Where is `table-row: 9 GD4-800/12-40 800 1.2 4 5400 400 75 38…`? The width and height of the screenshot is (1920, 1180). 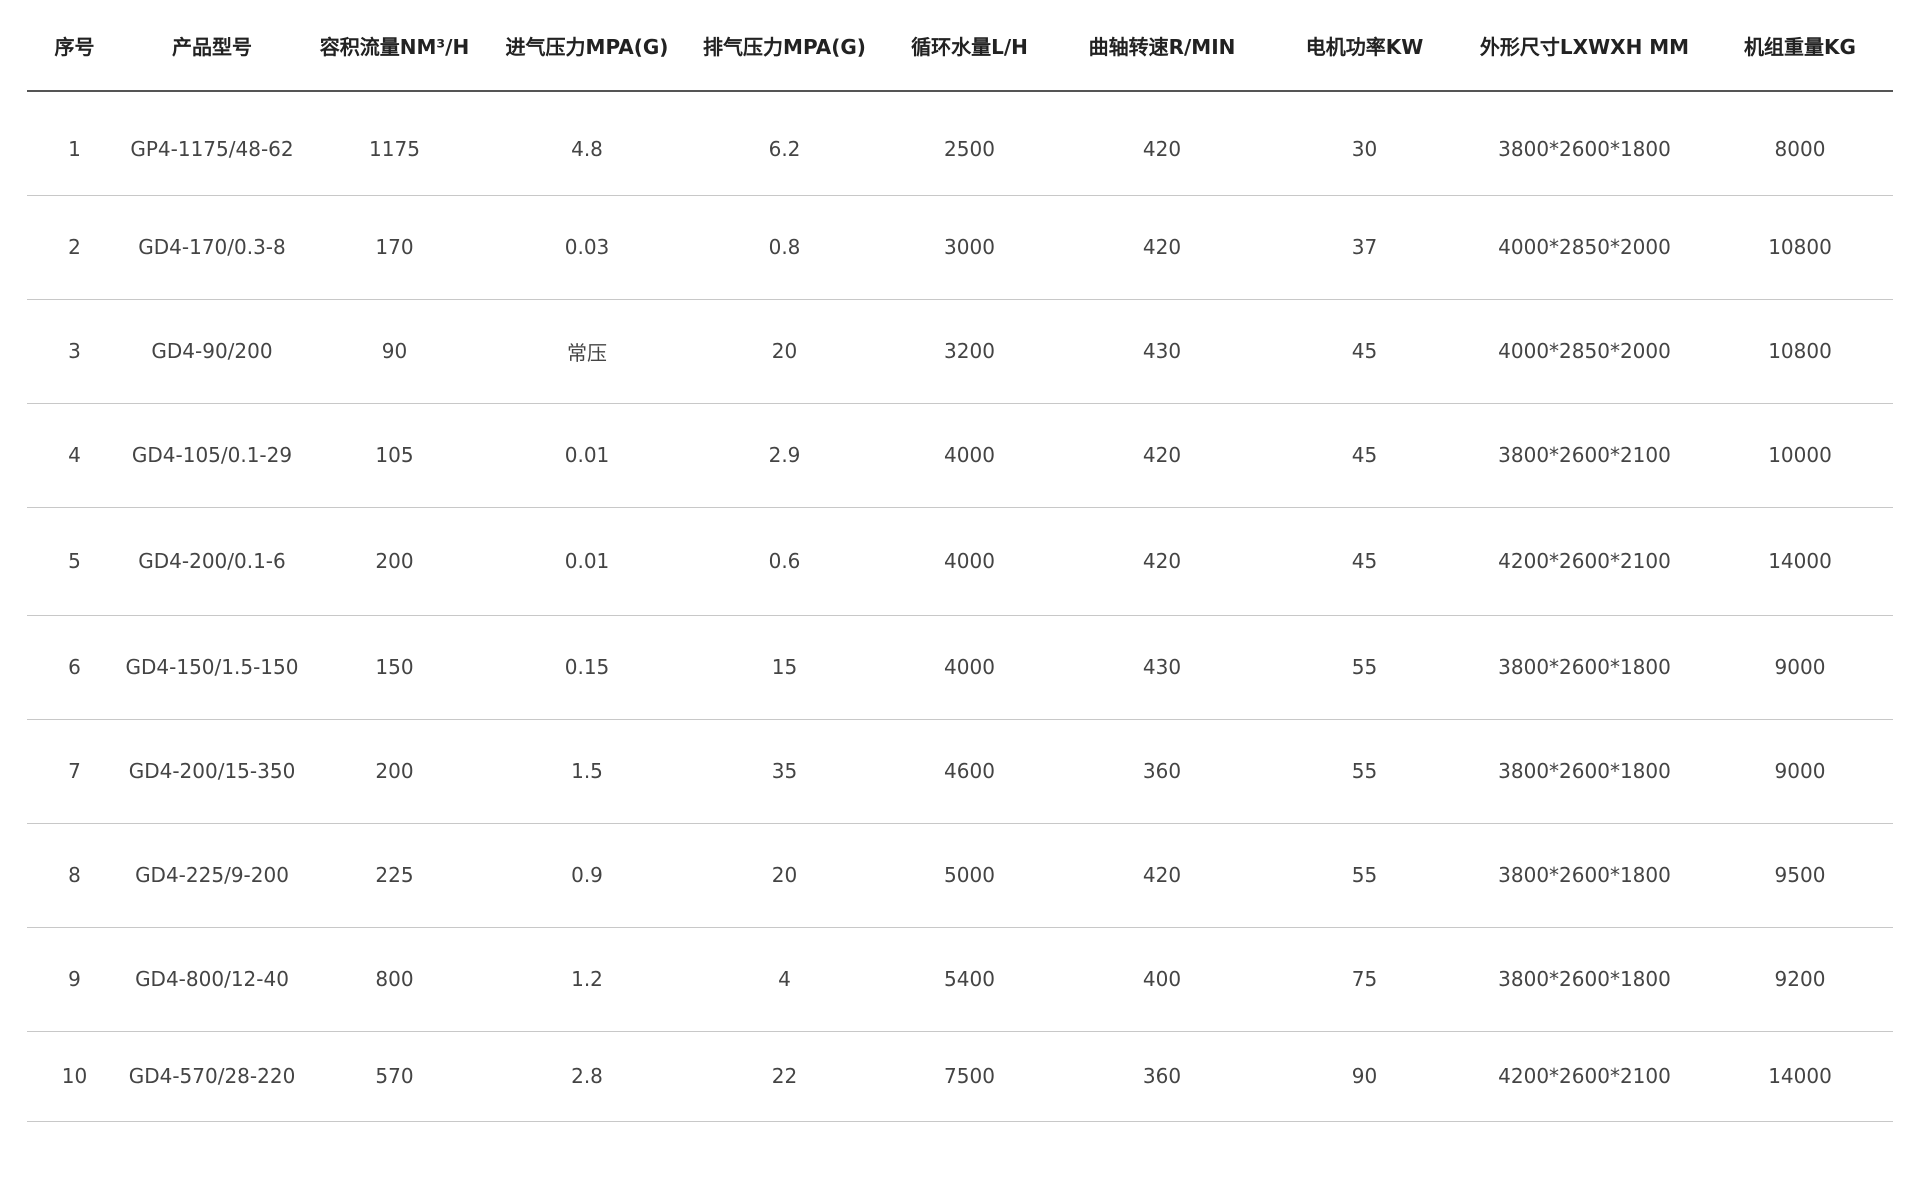 table-row: 9 GD4-800/12-40 800 1.2 4 5400 400 75 38… is located at coordinates (960, 979).